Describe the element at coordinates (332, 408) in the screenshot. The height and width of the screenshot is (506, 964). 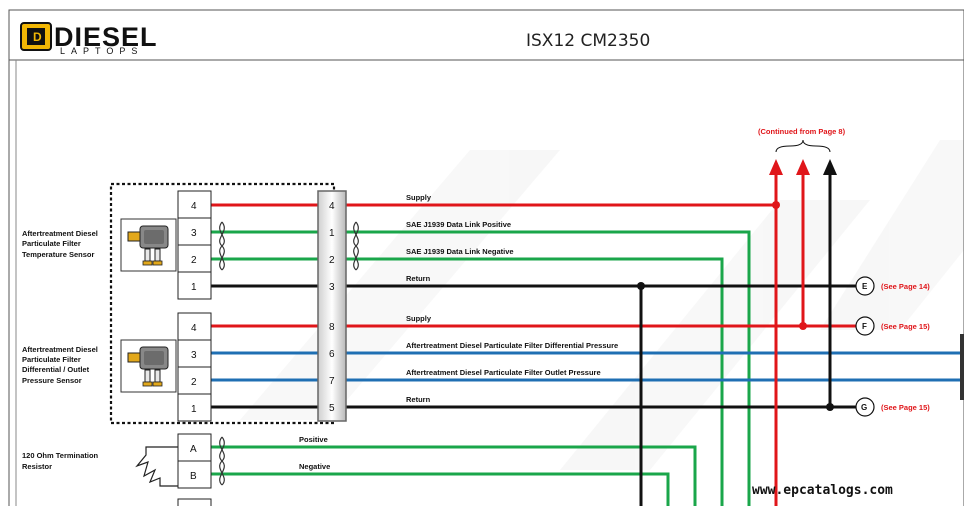
I see `splice-pin-label: 5` at that location.